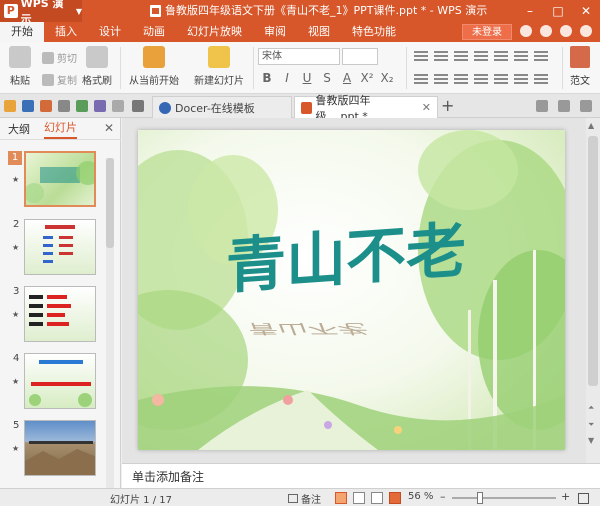  Describe the element at coordinates (341, 498) in the screenshot. I see `normal-view-icon` at that location.